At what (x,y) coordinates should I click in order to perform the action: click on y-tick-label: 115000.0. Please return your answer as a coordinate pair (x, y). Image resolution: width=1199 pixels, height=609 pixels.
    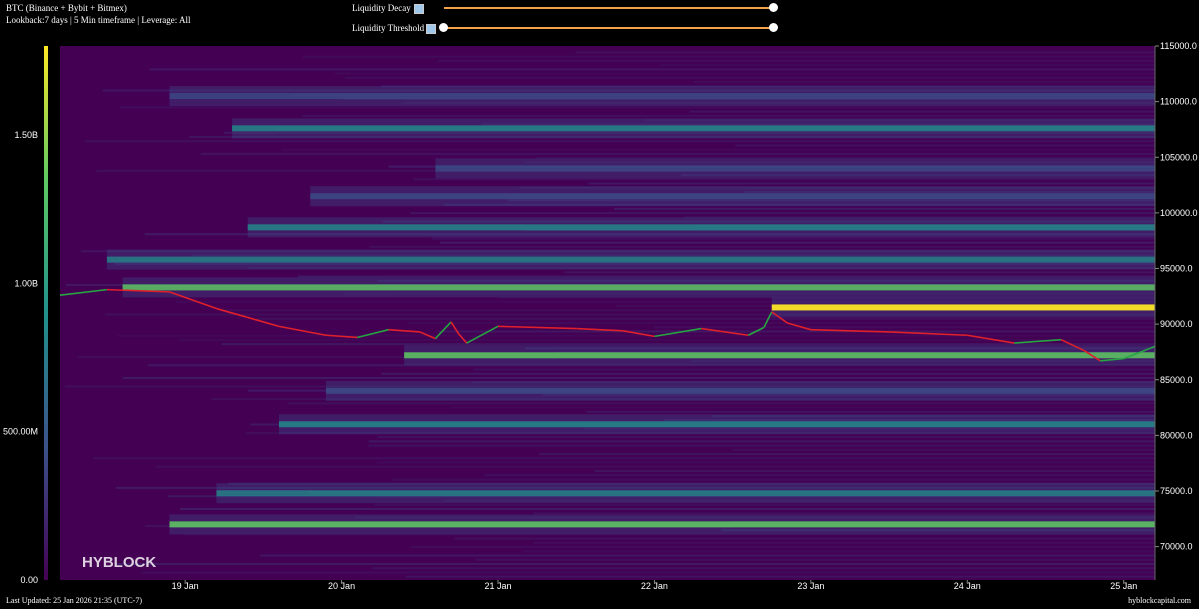
    Looking at the image, I should click on (1178, 46).